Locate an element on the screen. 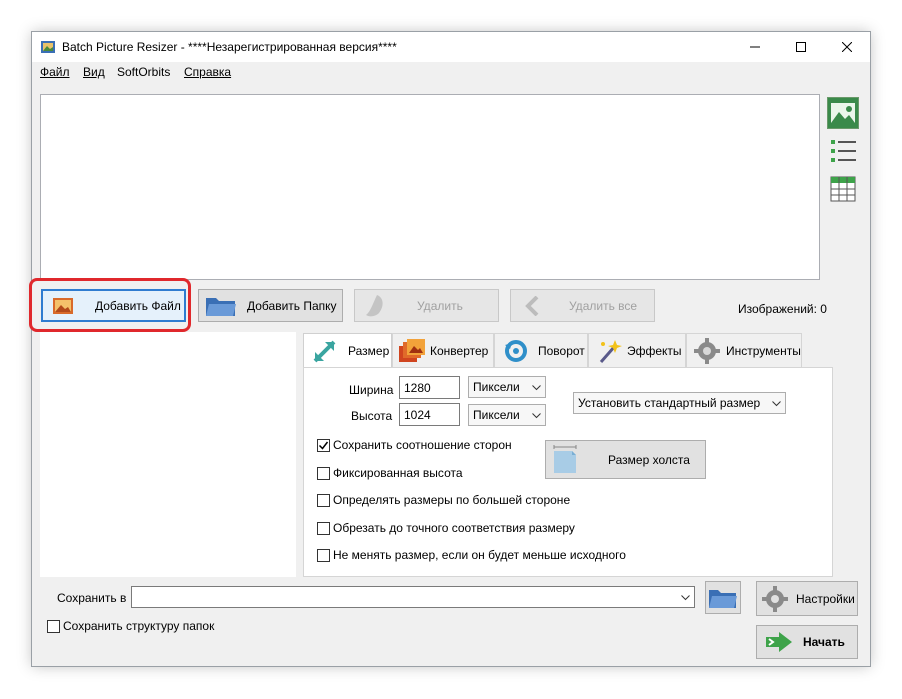  preset-size-value: Установить стандартный размер is located at coordinates (669, 403).